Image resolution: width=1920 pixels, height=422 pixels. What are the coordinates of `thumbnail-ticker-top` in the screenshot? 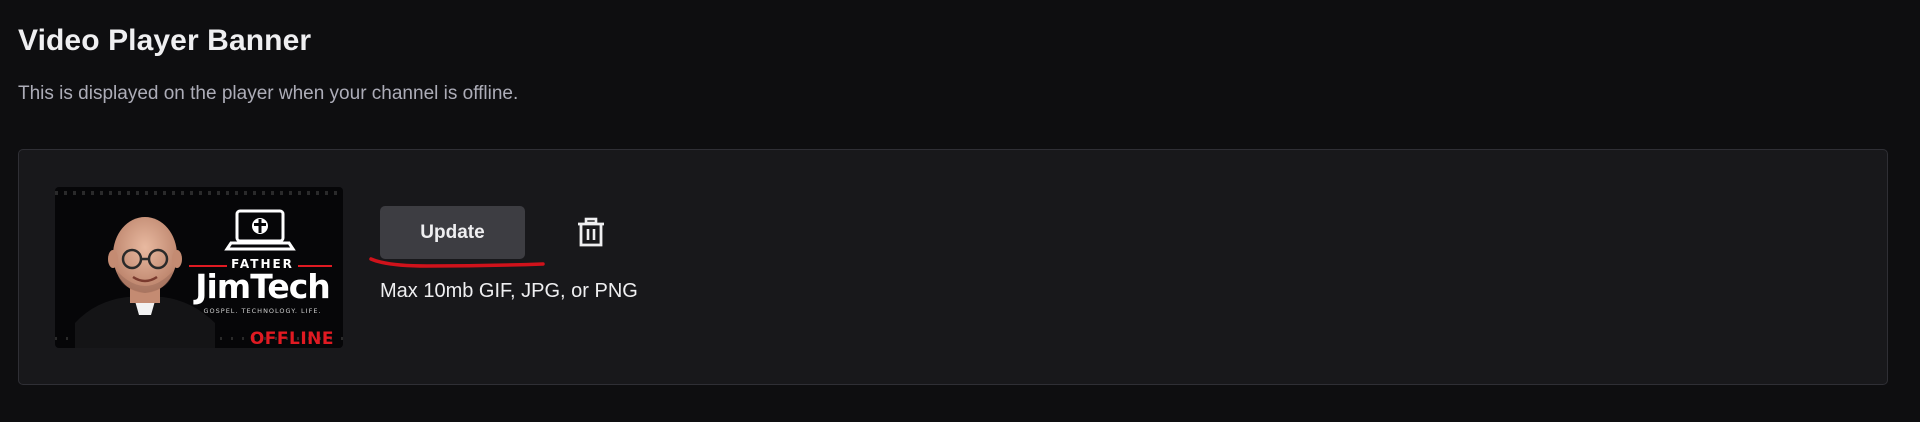 It's located at (199, 193).